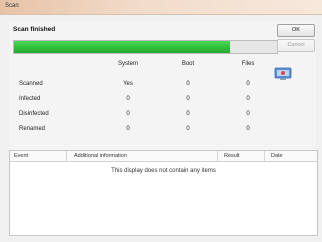 The image size is (322, 242). Describe the element at coordinates (128, 129) in the screenshot. I see `renamed-system-value: 0` at that location.